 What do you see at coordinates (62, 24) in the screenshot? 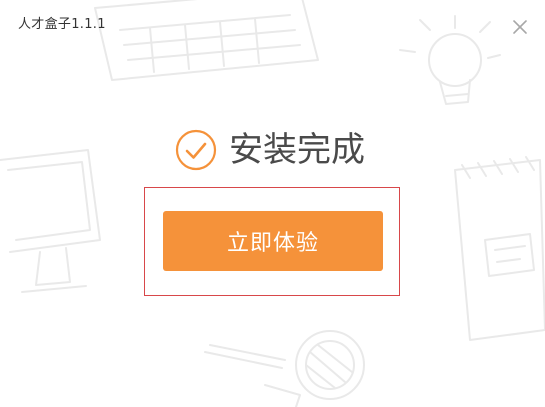
I see `window-title: 人才盒子1.1.1` at bounding box center [62, 24].